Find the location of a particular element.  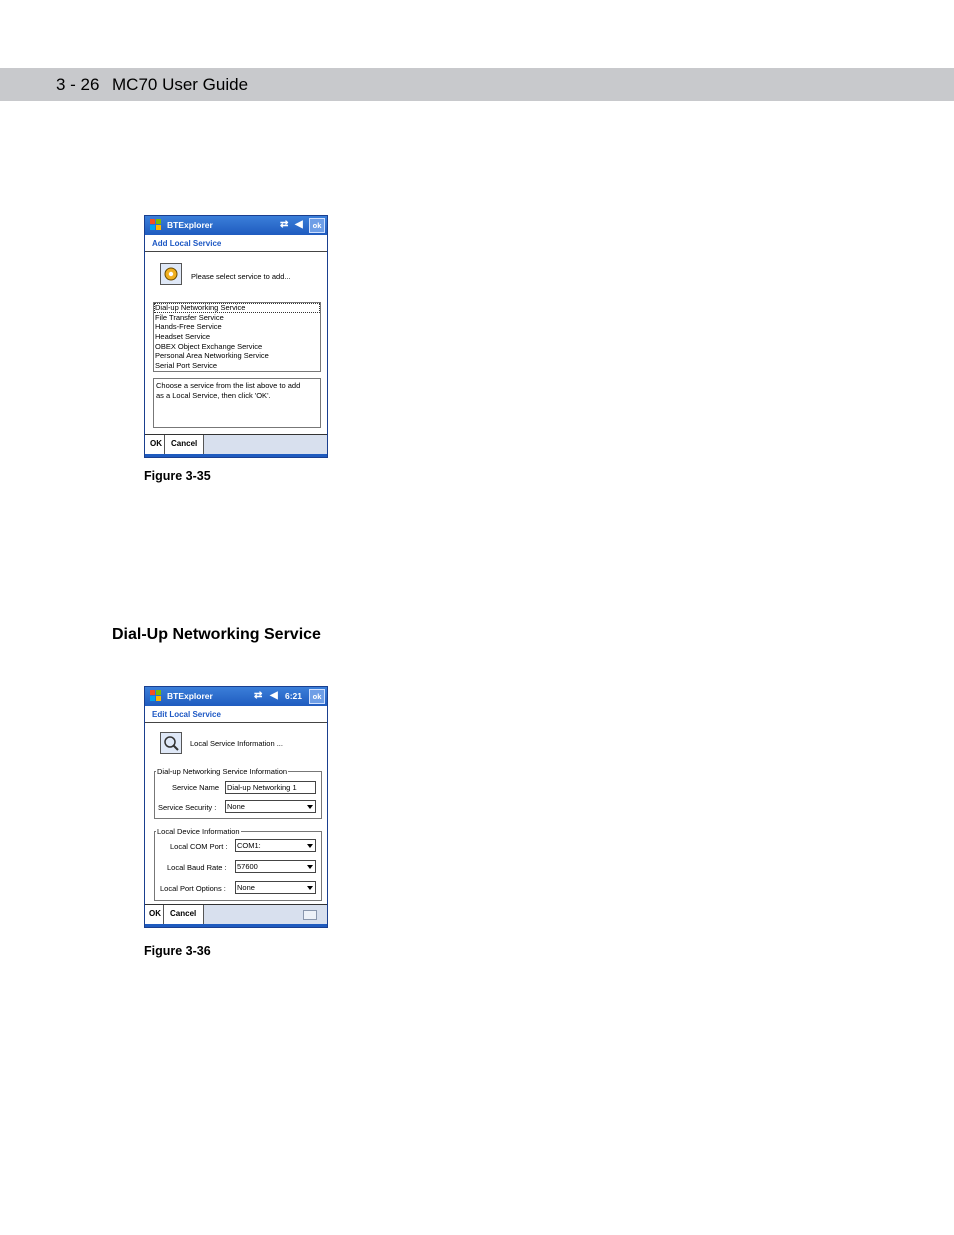

figure-caption-2: Figure 3-36 is located at coordinates (177, 951).